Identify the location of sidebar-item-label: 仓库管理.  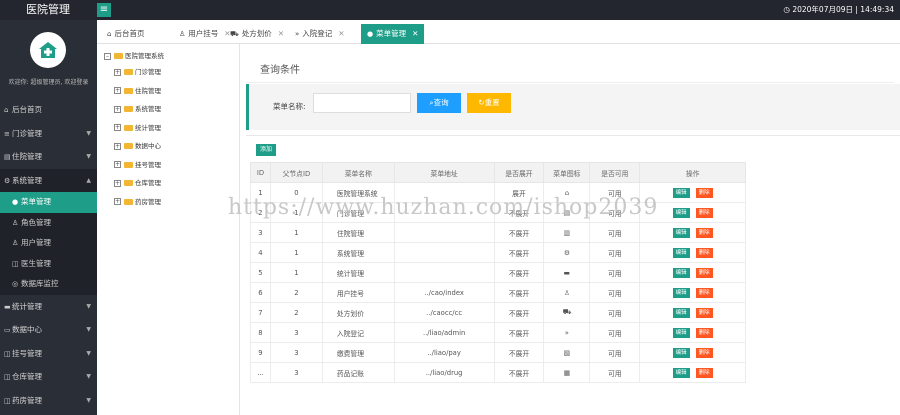
(27, 376).